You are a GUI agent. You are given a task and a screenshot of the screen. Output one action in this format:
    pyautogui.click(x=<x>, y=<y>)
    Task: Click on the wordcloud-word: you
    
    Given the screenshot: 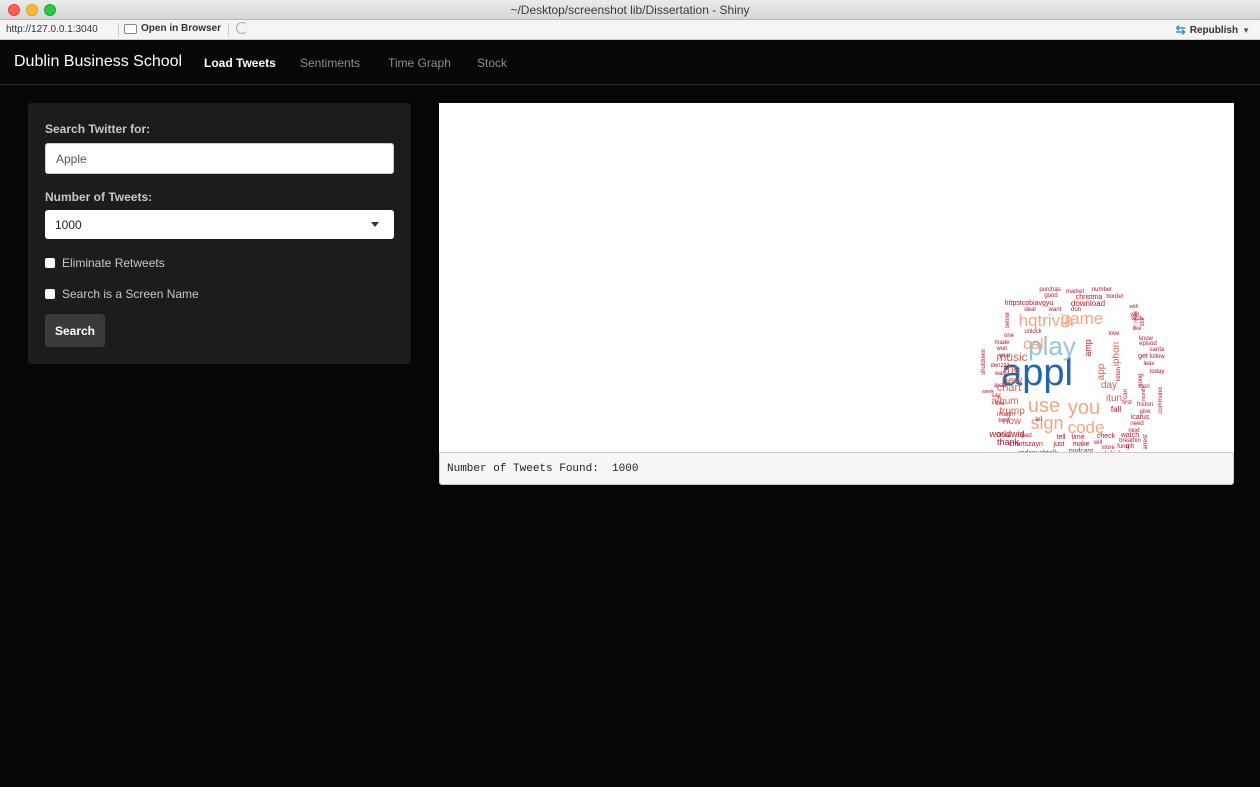 What is the action you would take?
    pyautogui.click(x=1084, y=408)
    